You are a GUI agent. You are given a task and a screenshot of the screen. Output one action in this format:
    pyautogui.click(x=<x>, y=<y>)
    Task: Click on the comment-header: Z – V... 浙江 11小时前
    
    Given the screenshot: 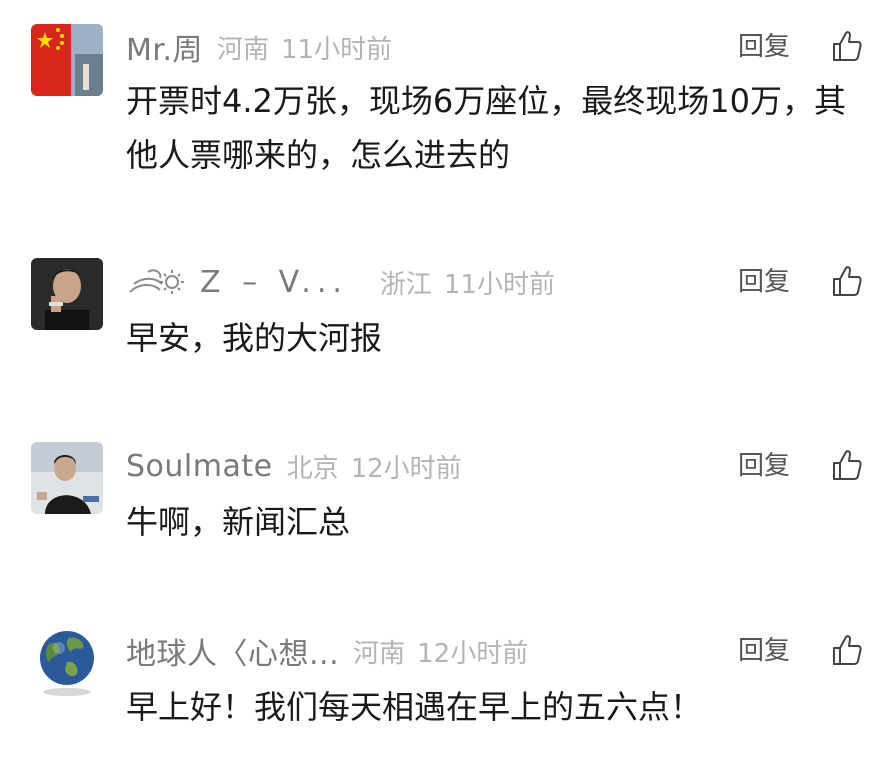 What is the action you would take?
    pyautogui.click(x=340, y=282)
    